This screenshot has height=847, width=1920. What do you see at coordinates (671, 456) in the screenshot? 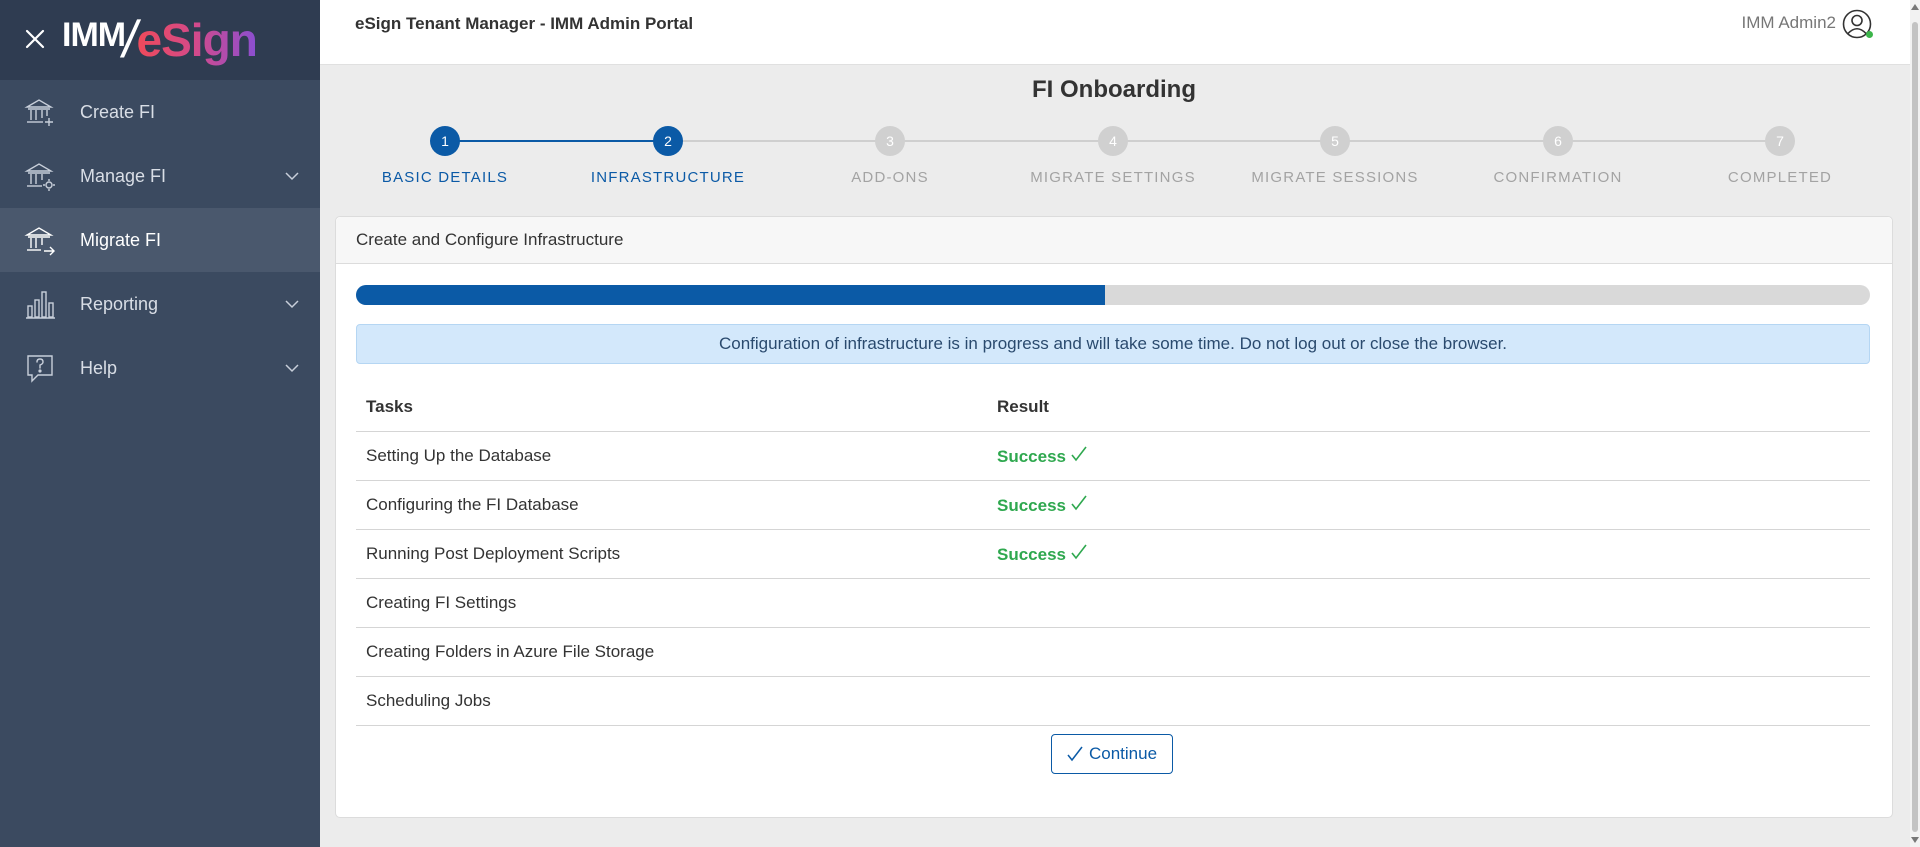
I see `task-name: Setting Up the Database` at bounding box center [671, 456].